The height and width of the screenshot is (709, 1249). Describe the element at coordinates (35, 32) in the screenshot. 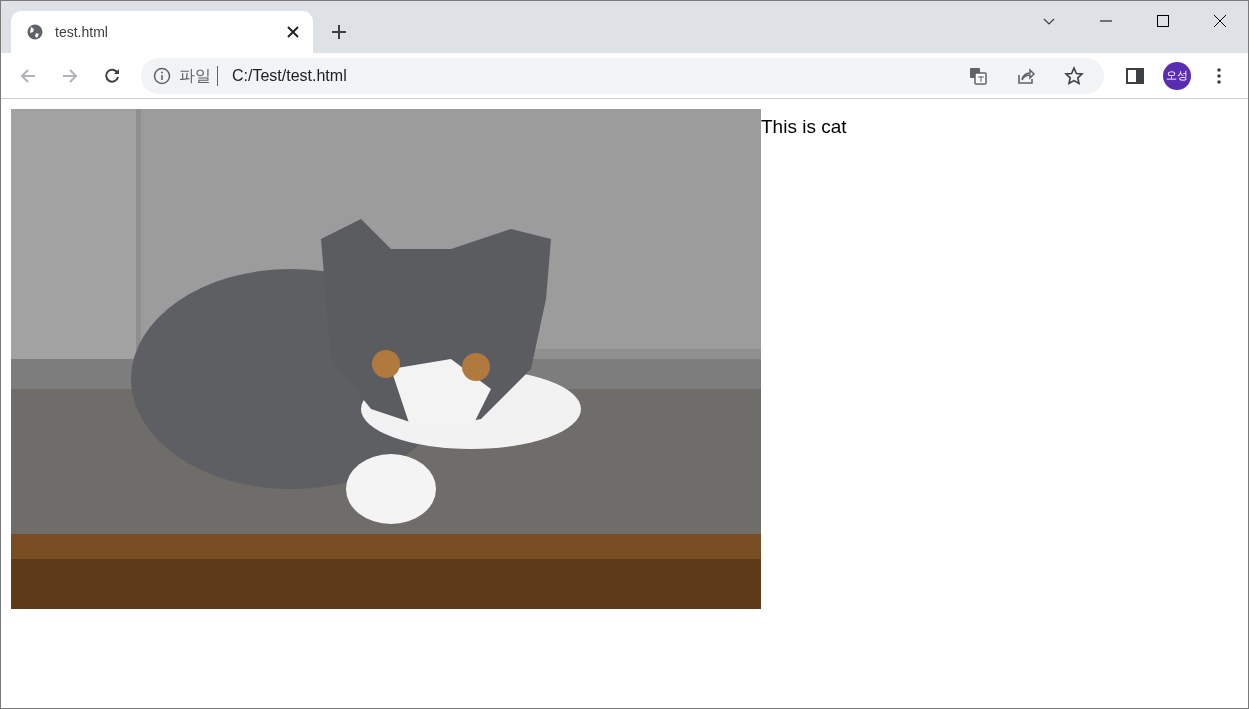

I see `globe-icon` at that location.